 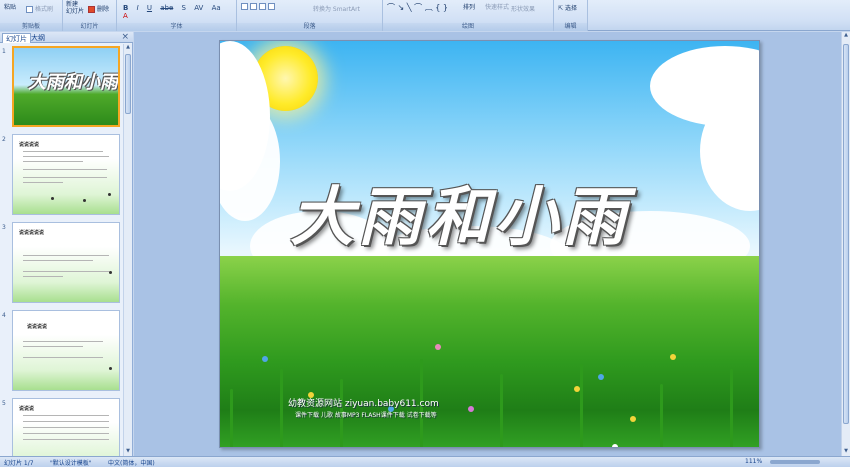 What do you see at coordinates (4, 227) in the screenshot?
I see `slide-number: 3` at bounding box center [4, 227].